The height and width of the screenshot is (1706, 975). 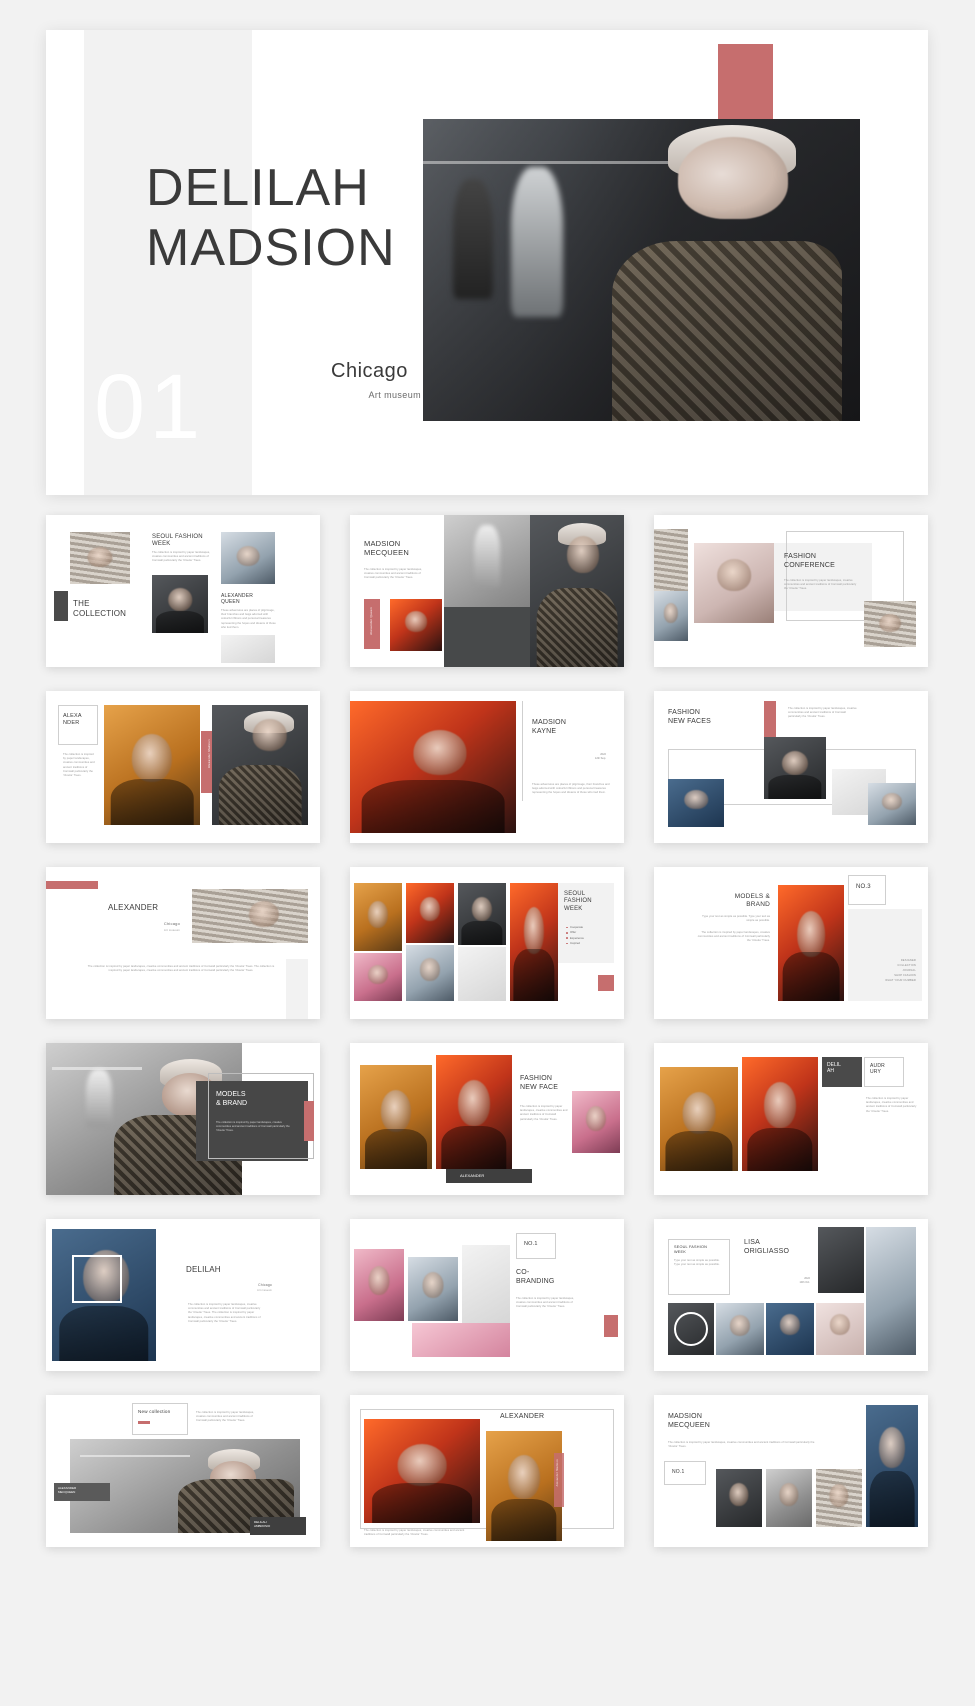 I want to click on photo-white-shirt-man, so click(x=248, y=649).